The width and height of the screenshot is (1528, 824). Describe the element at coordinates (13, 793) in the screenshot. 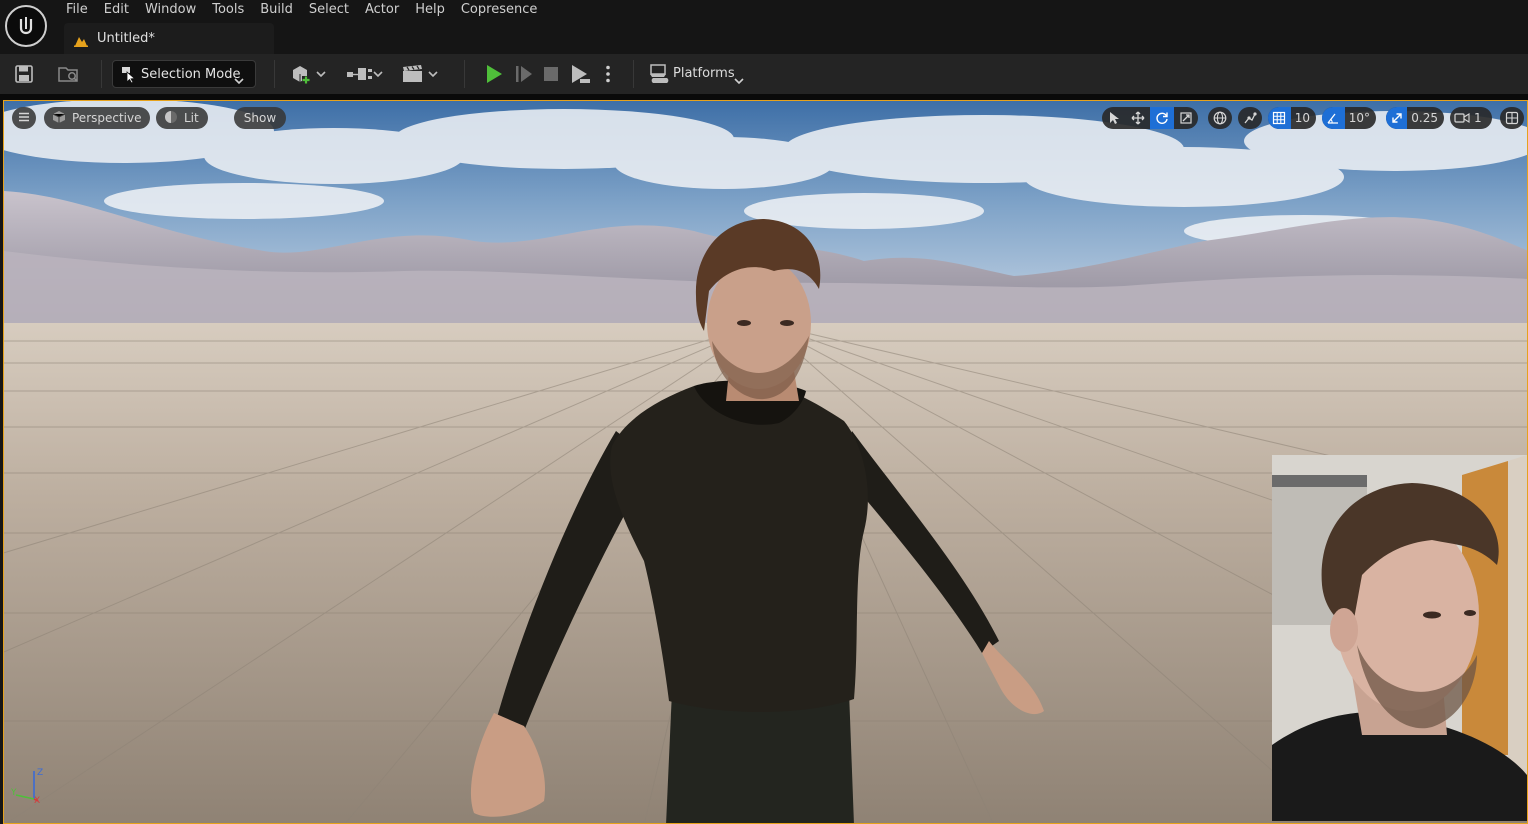

I see `axis-y-label: Y` at that location.